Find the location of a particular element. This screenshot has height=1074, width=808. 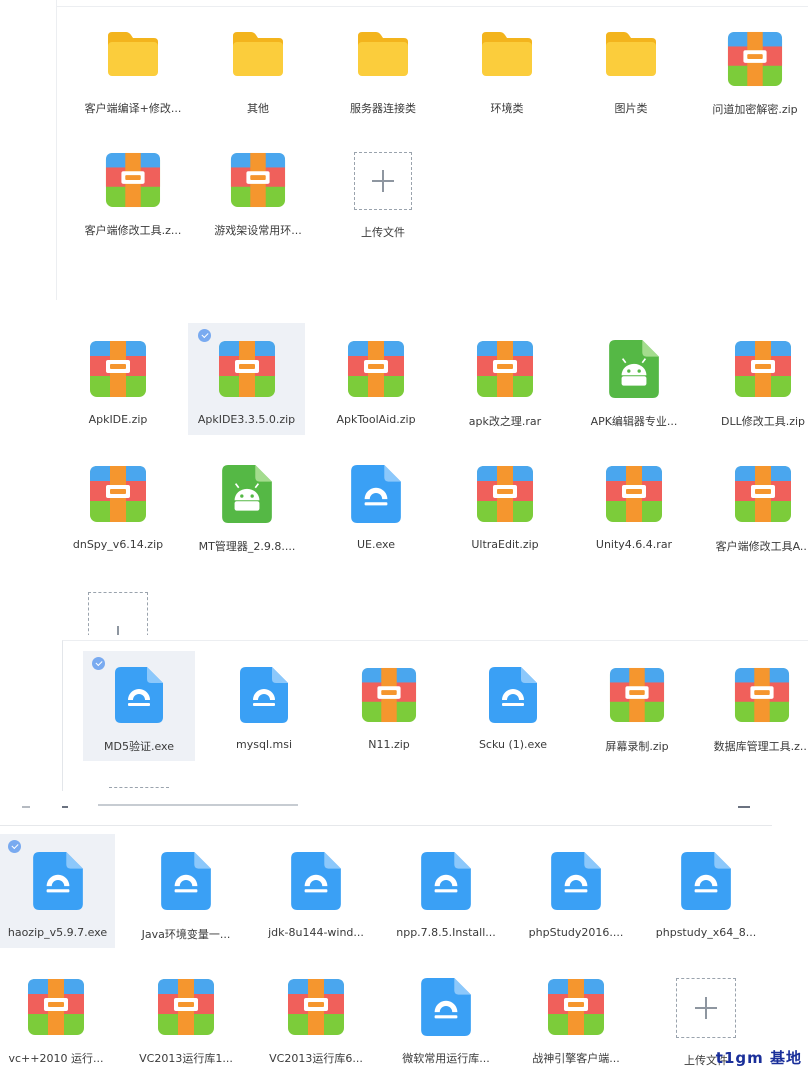

archive-item: N11.zip is located at coordinates (389, 709).